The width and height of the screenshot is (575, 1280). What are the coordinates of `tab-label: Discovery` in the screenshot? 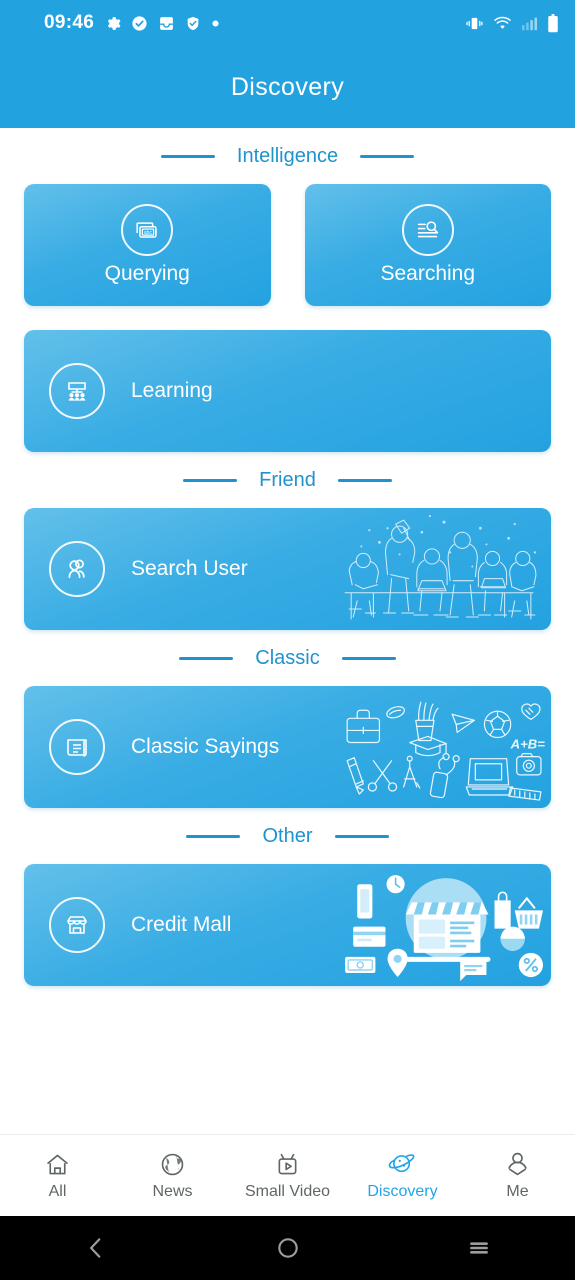 It's located at (402, 1191).